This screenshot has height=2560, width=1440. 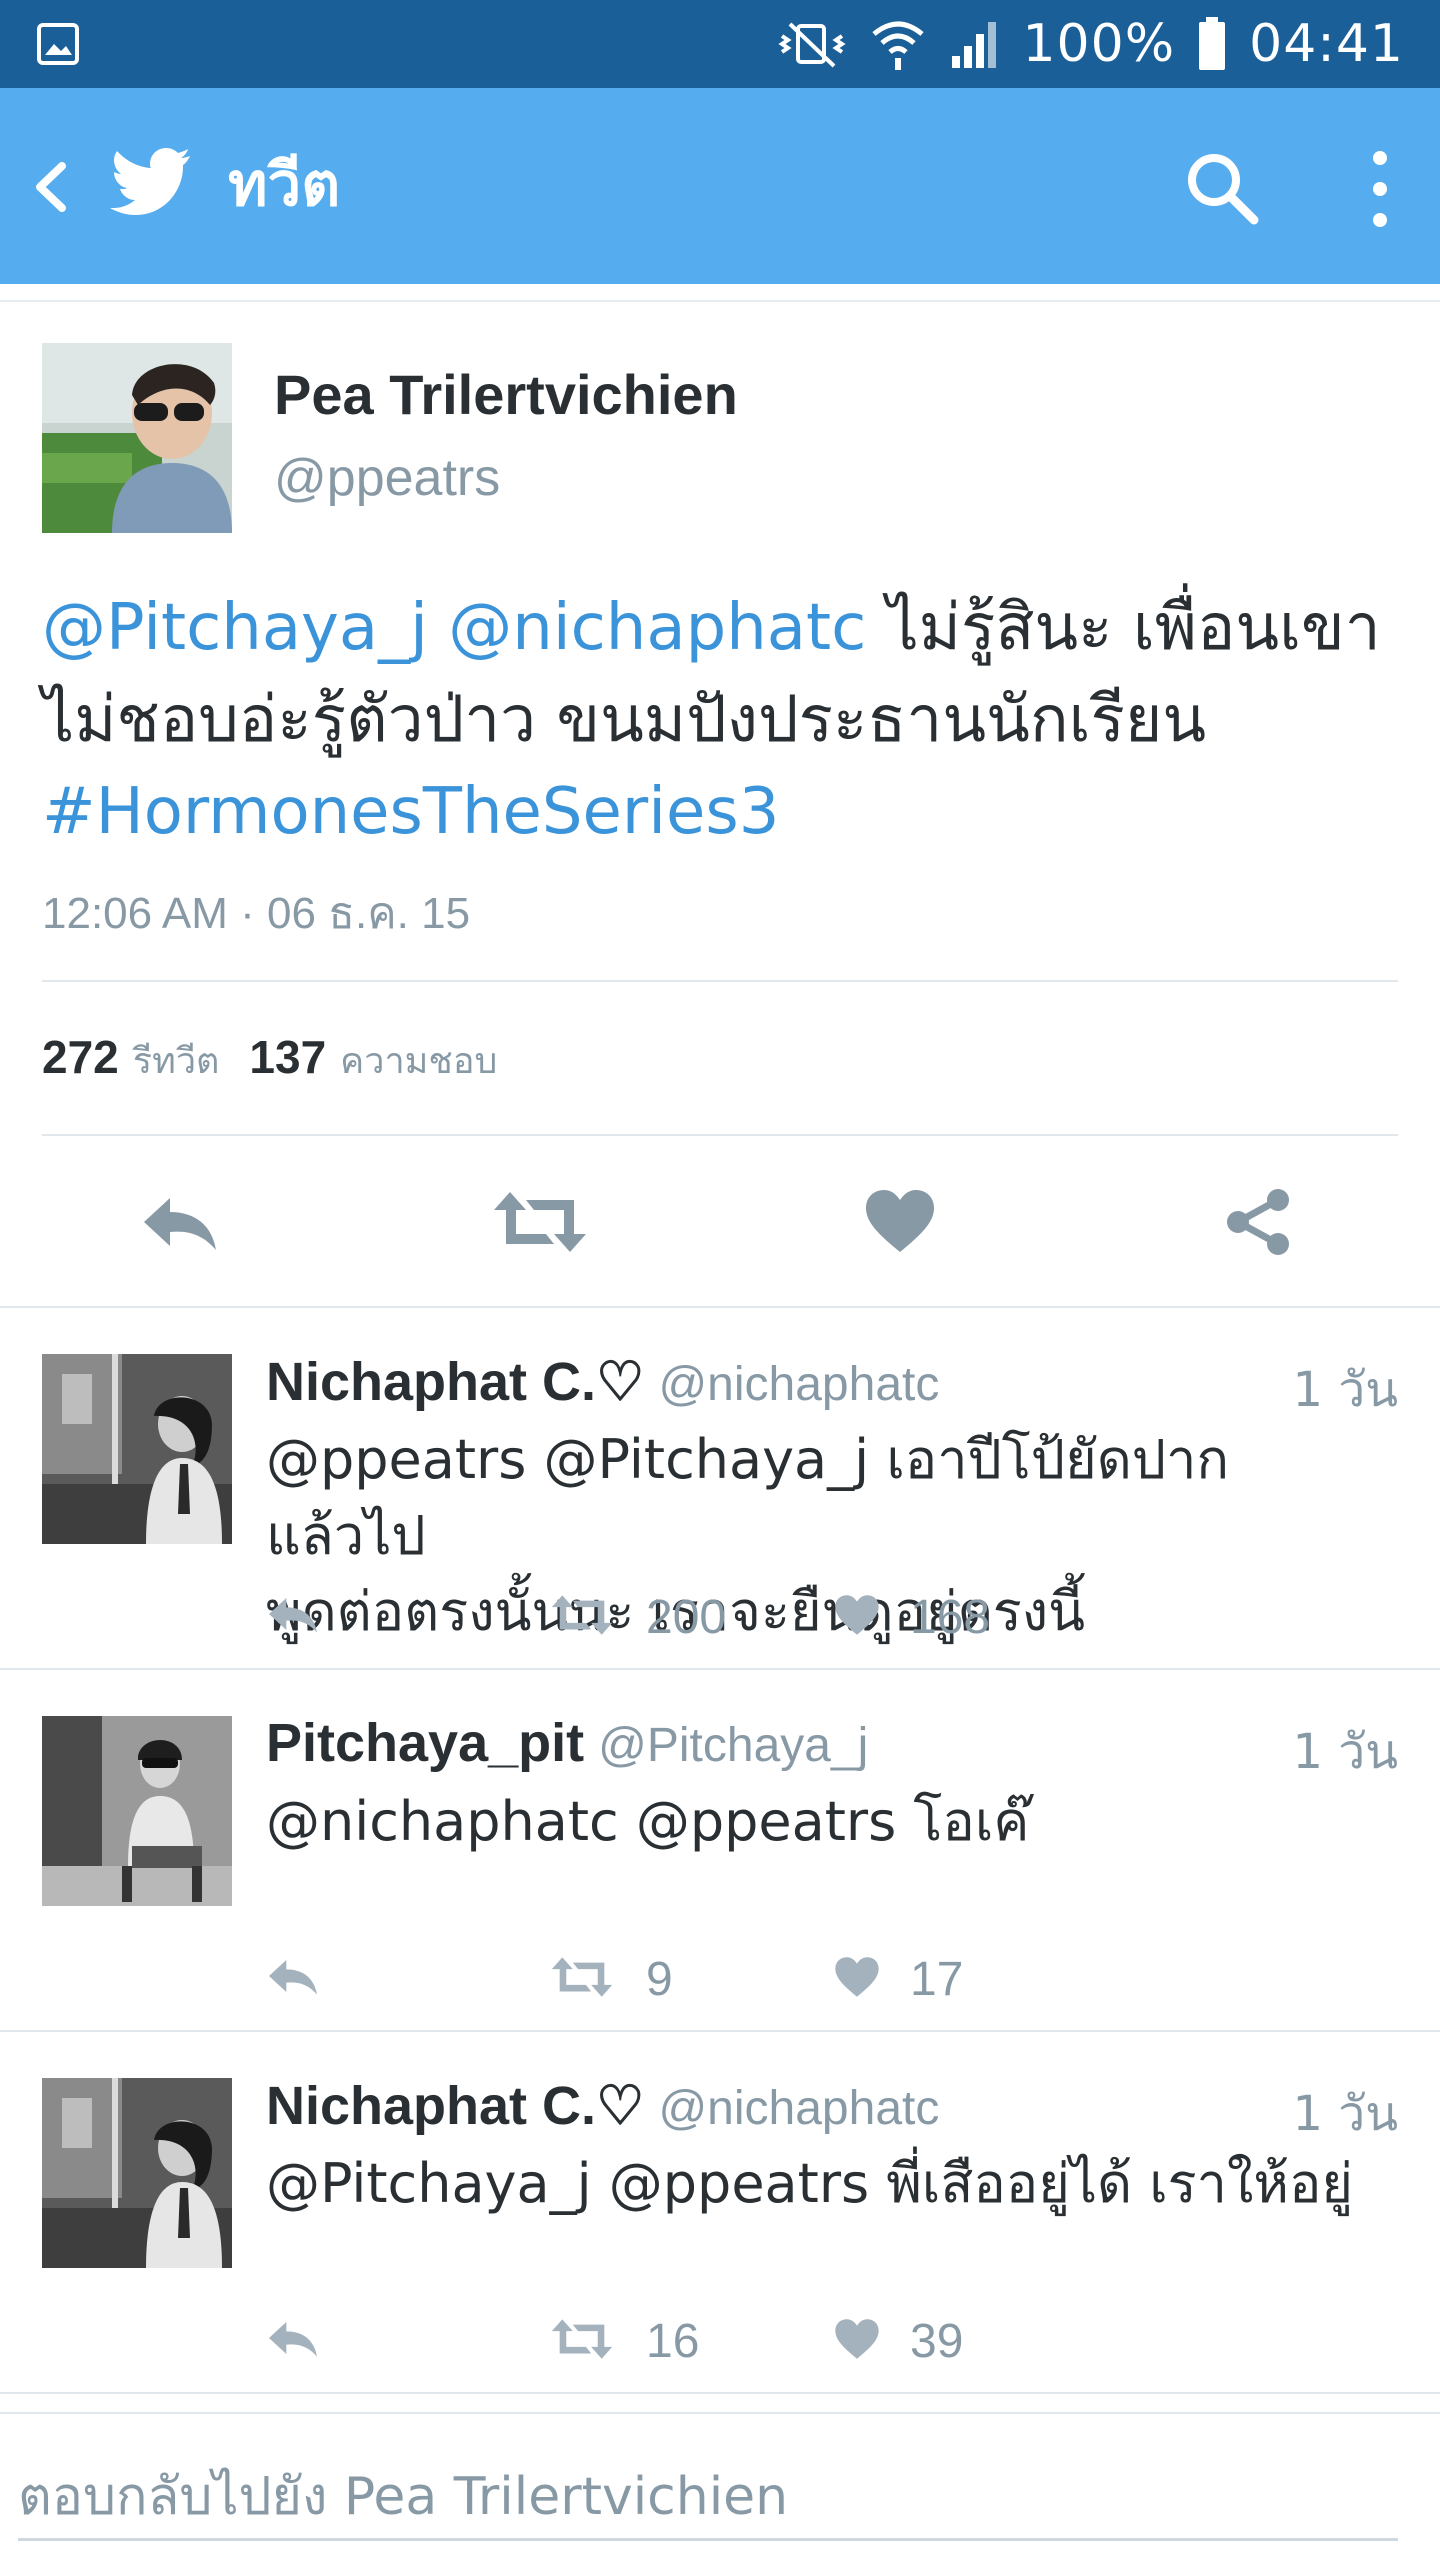 I want to click on author-handle: @ppeatrs, so click(x=387, y=478).